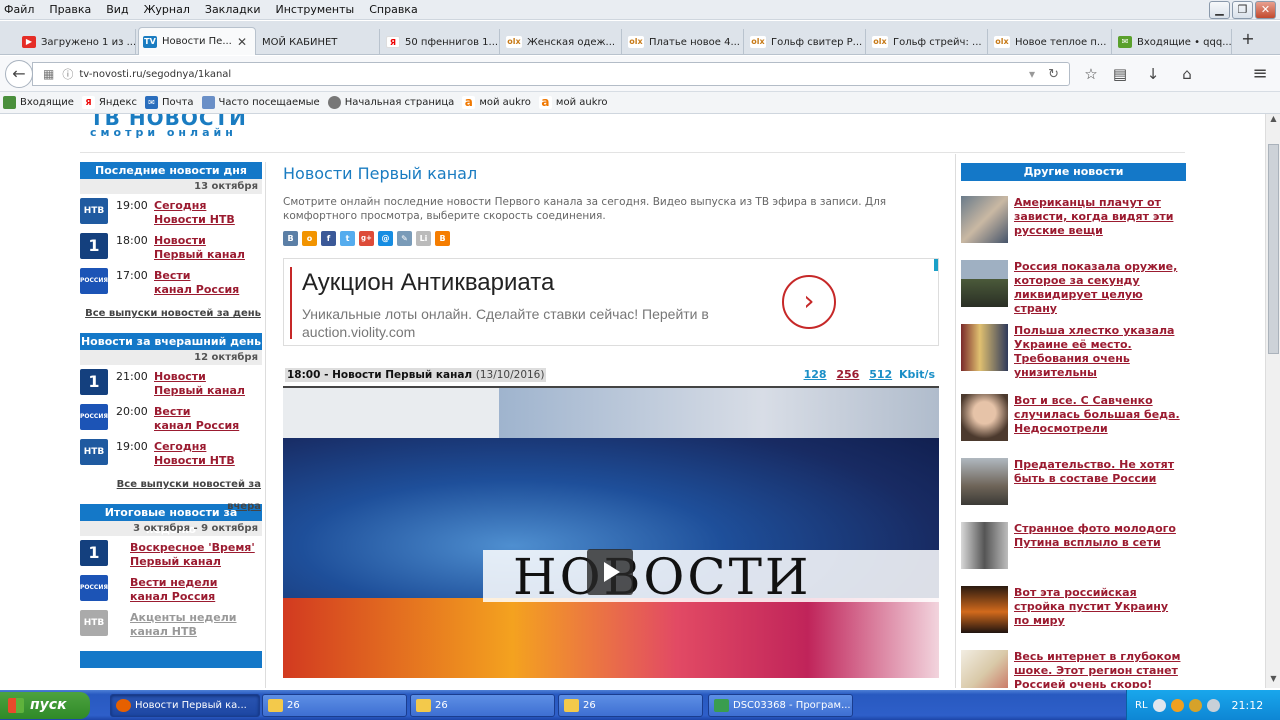 This screenshot has width=1280, height=720. What do you see at coordinates (328, 238) in the screenshot?
I see `facebook-icon: f` at bounding box center [328, 238].